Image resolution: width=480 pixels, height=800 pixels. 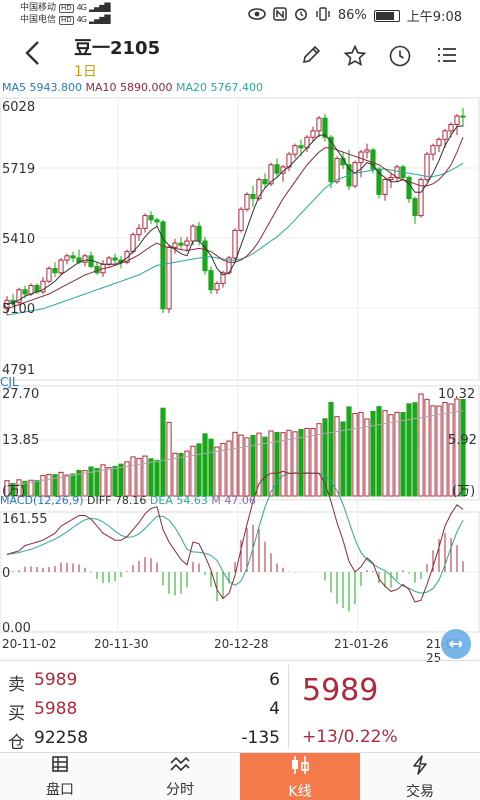 What do you see at coordinates (144, 738) in the screenshot?
I see `open-interest-row: 仓 92258 -135` at bounding box center [144, 738].